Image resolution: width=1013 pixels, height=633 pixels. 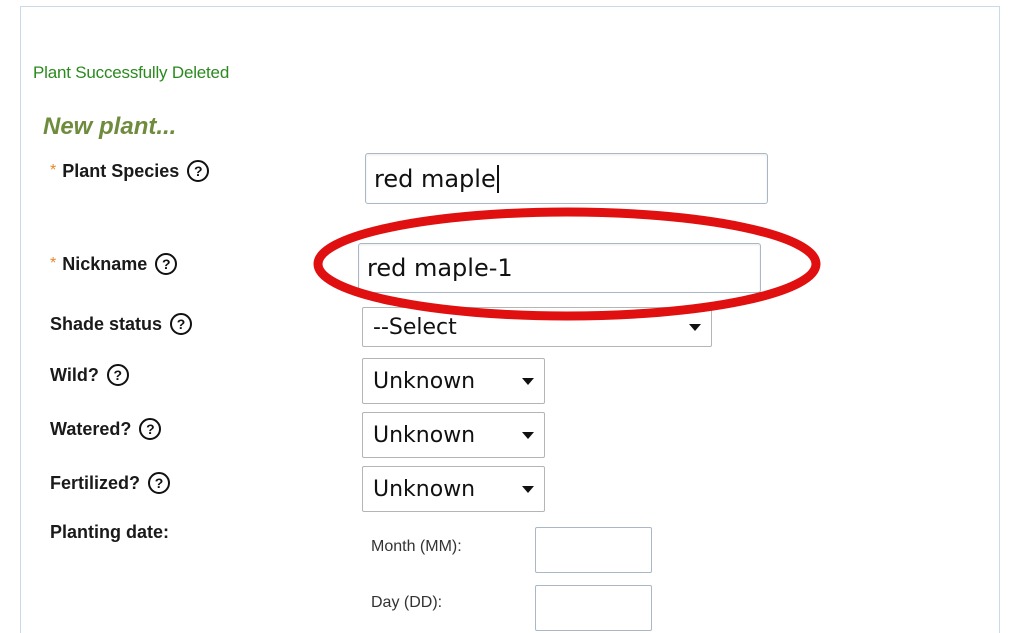 What do you see at coordinates (131, 72) in the screenshot?
I see `status-message: Plant Successfully Deleted` at bounding box center [131, 72].